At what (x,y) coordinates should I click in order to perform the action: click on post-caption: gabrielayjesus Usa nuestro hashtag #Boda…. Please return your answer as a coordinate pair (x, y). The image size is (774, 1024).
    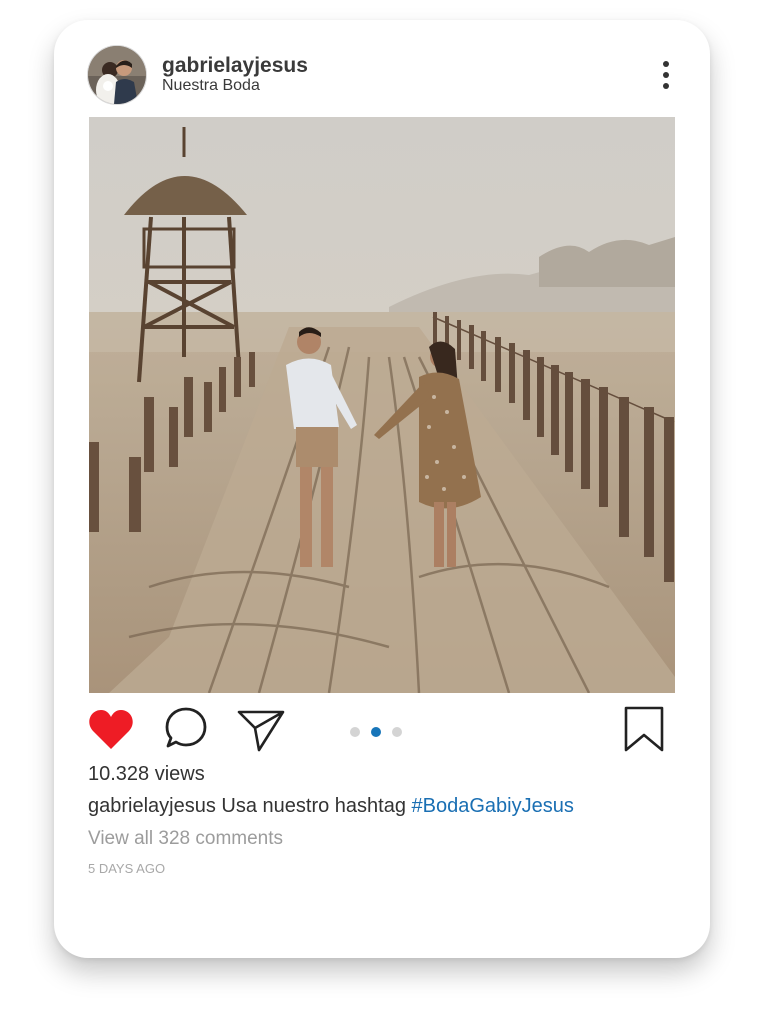
    Looking at the image, I should click on (331, 806).